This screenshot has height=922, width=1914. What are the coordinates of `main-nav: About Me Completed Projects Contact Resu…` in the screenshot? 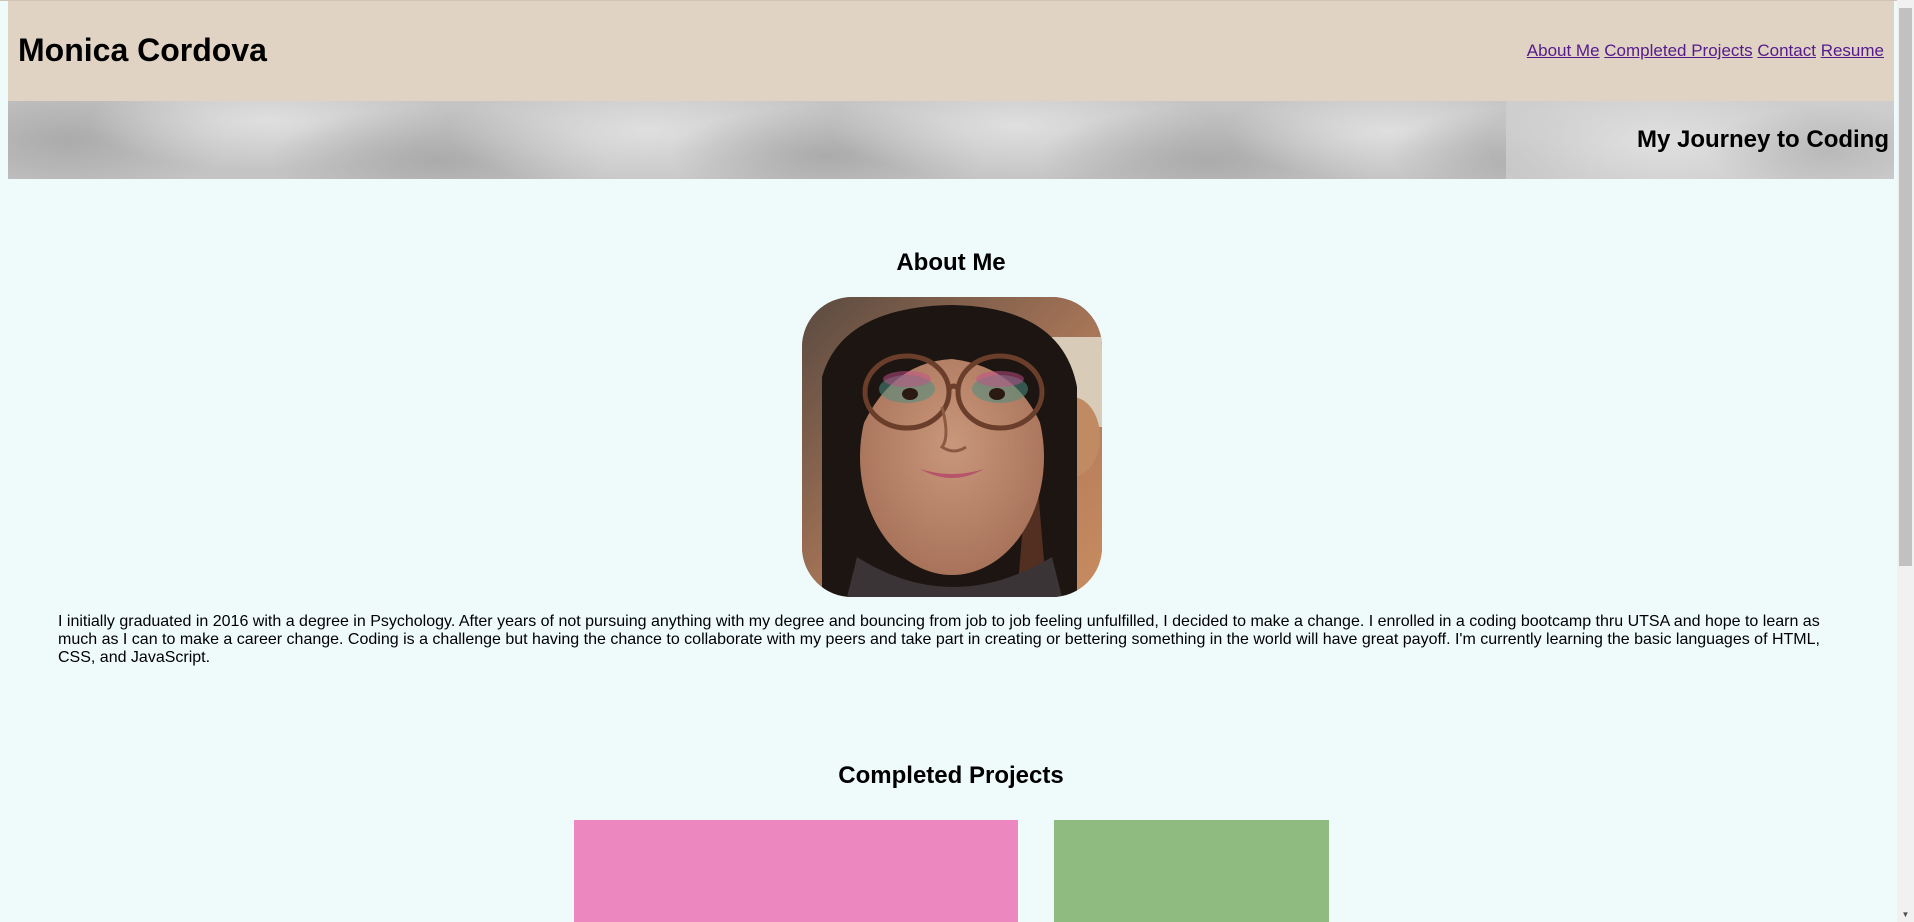 It's located at (1705, 51).